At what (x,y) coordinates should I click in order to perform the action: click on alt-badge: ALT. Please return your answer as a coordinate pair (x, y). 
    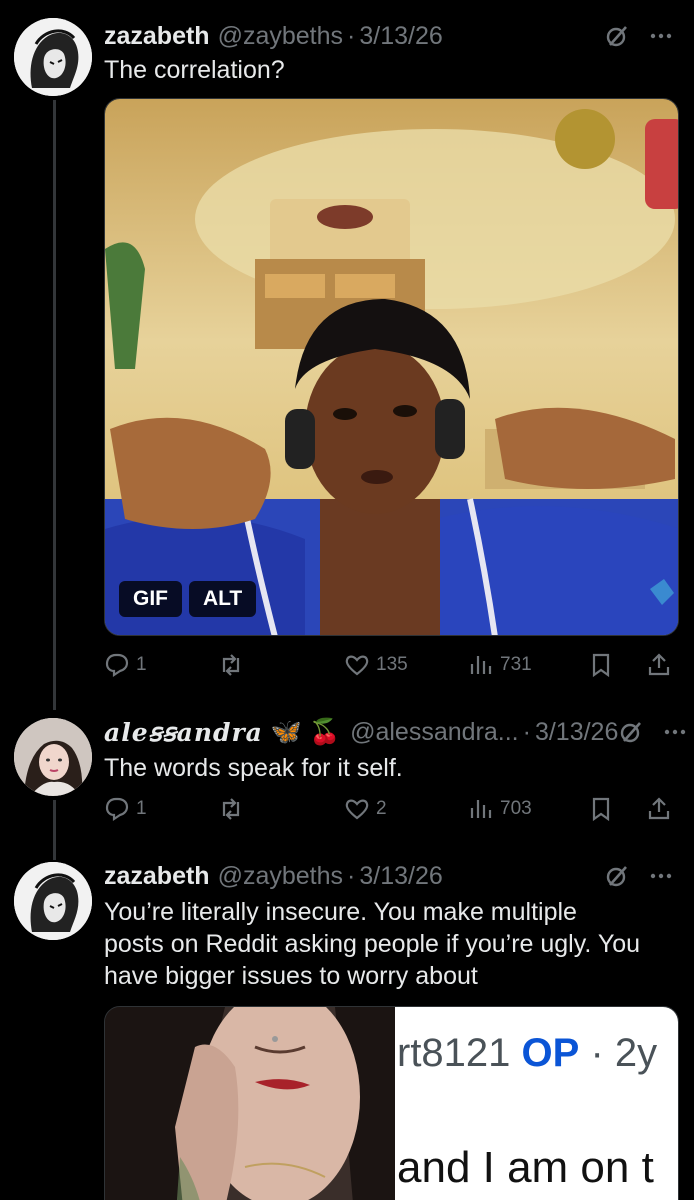
    Looking at the image, I should click on (223, 599).